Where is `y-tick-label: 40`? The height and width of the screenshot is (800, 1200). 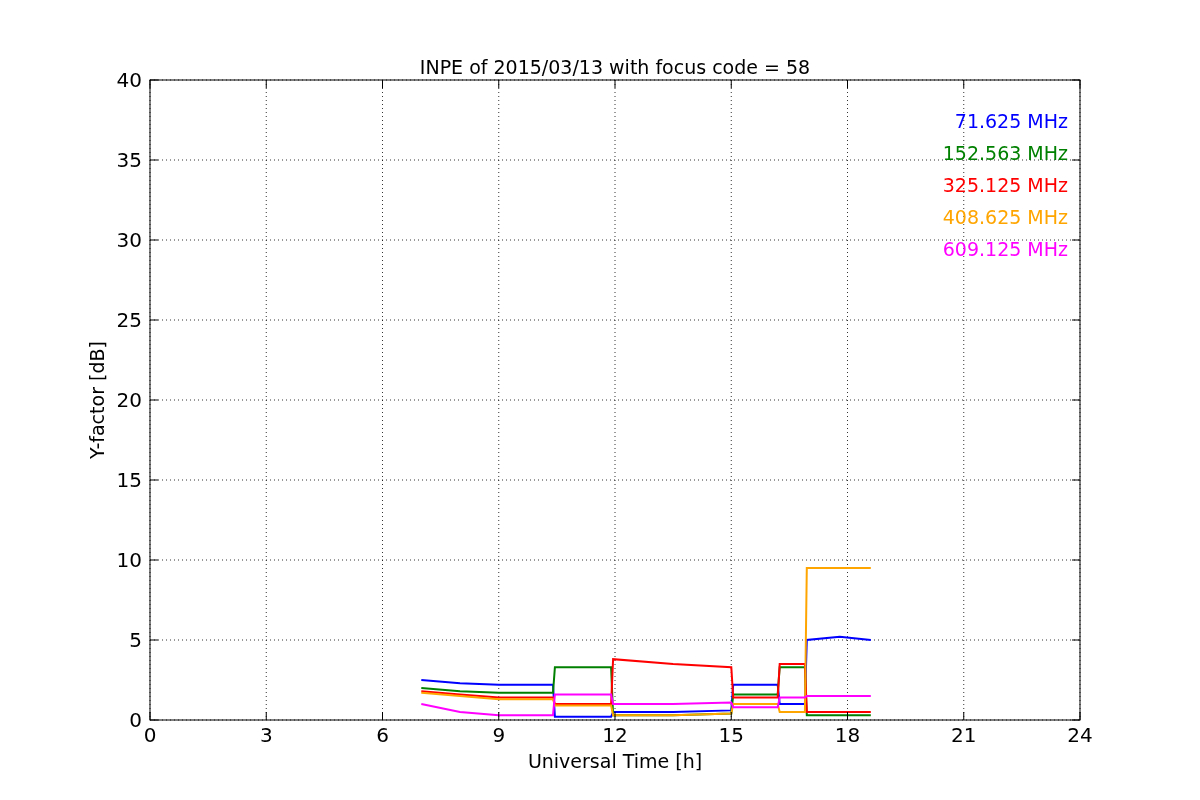
y-tick-label: 40 is located at coordinates (129, 80).